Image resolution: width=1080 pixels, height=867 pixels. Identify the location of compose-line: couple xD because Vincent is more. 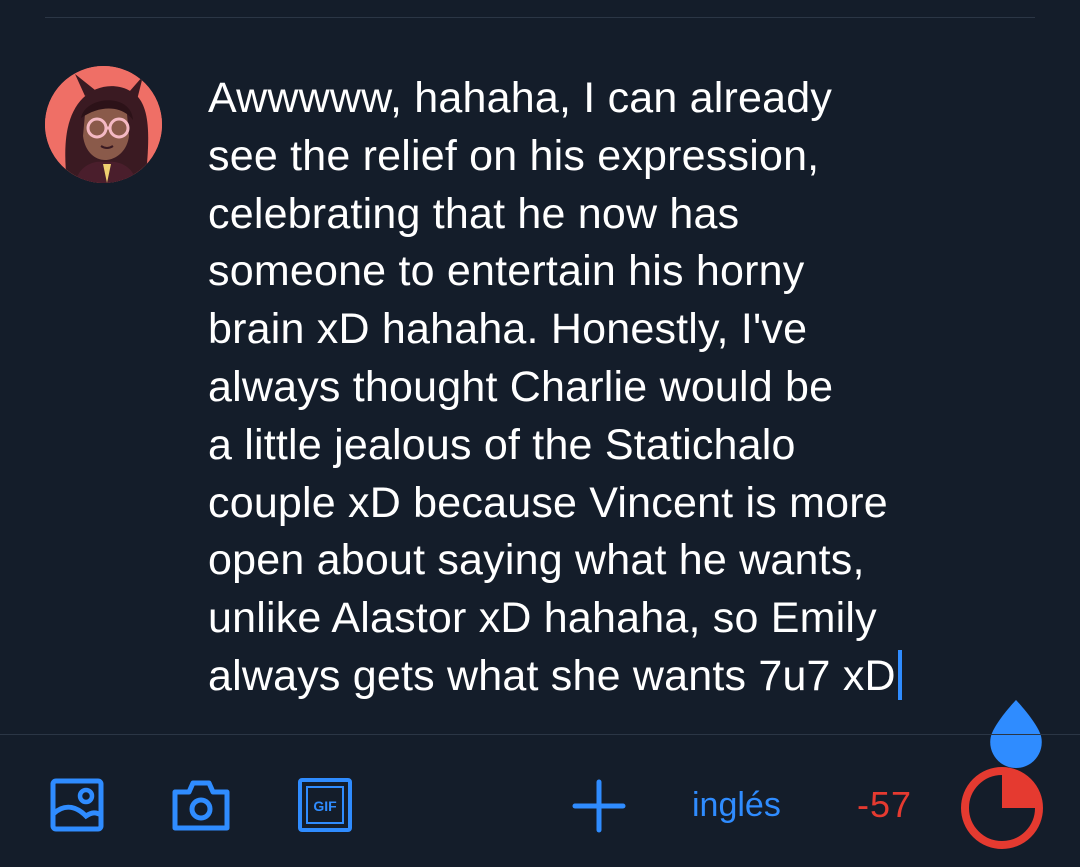
(548, 502).